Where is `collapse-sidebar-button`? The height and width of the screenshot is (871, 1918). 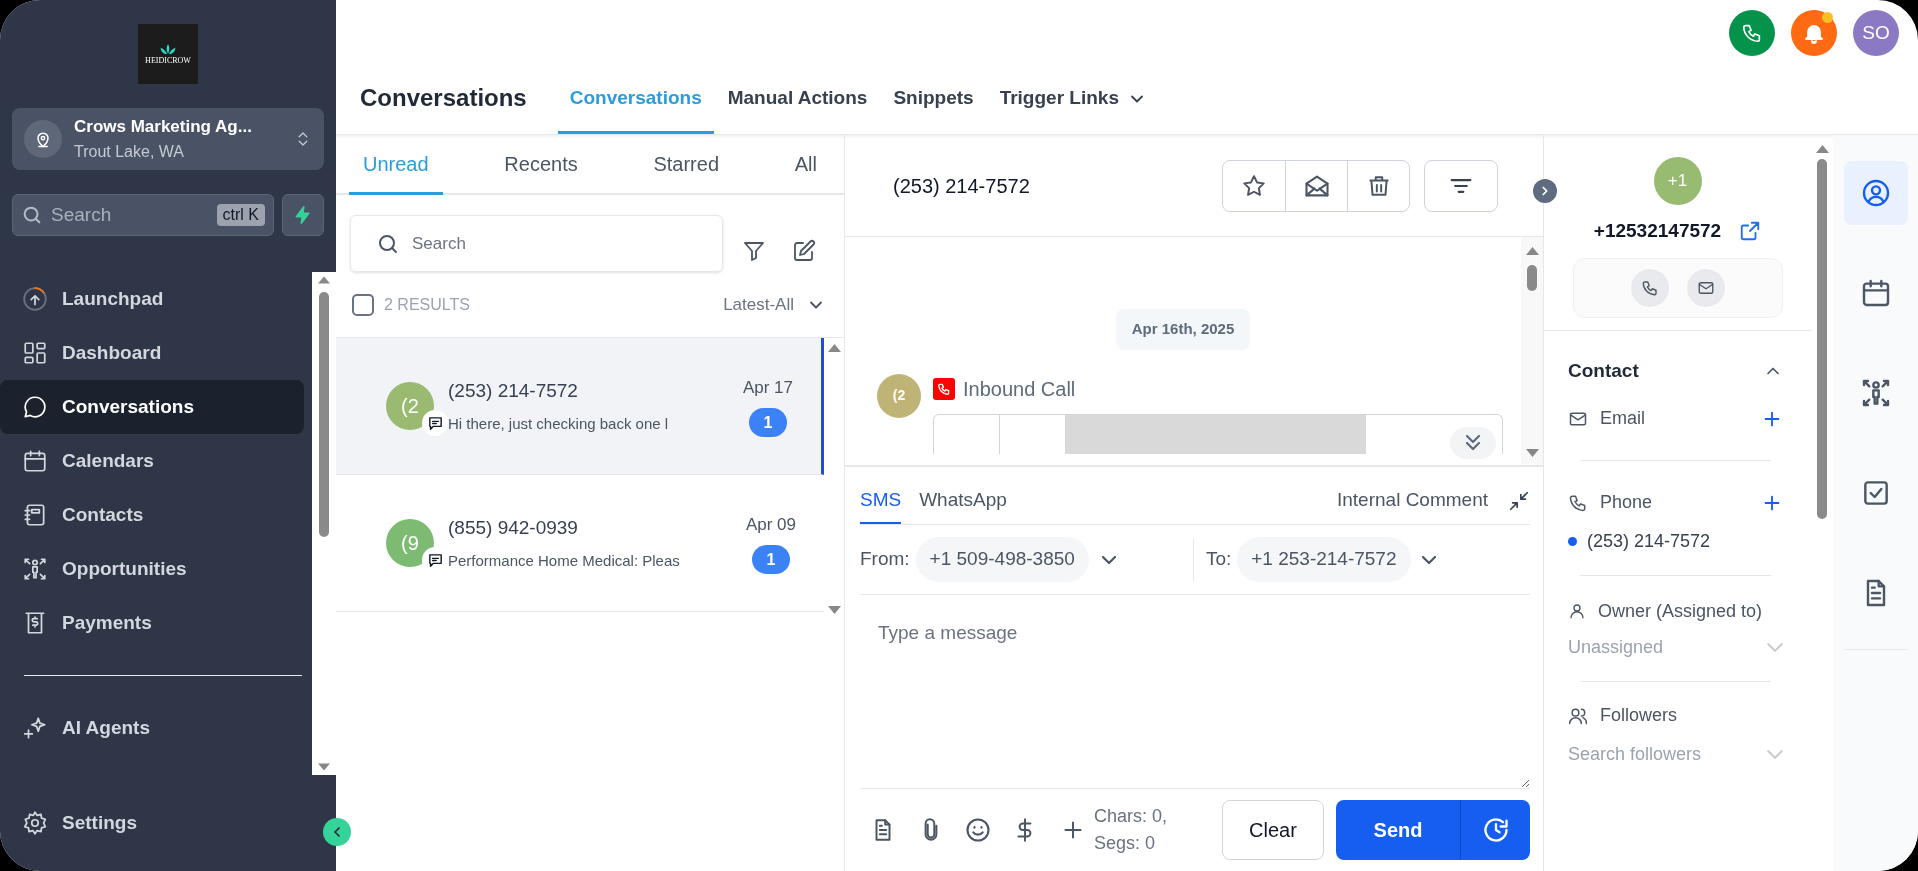 collapse-sidebar-button is located at coordinates (337, 832).